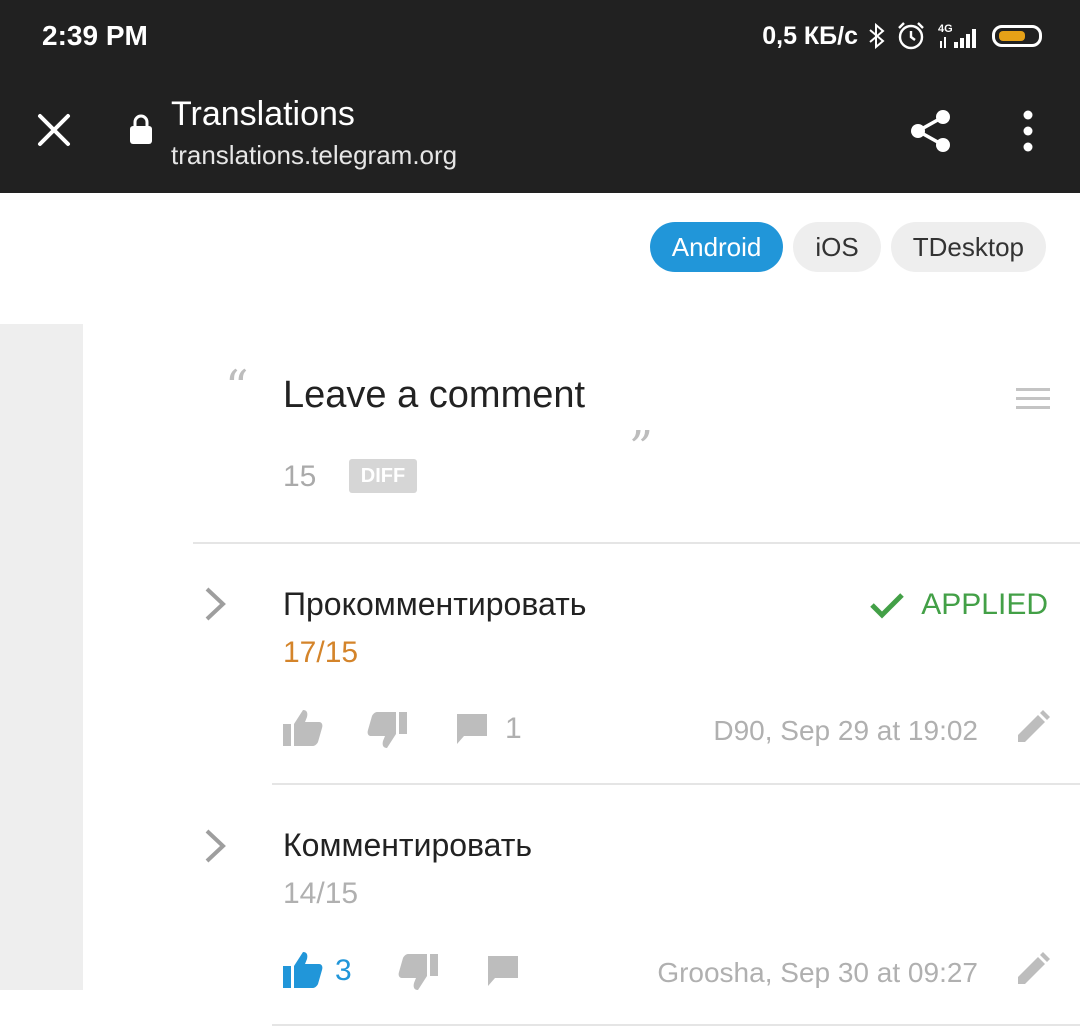 The width and height of the screenshot is (1080, 1031). I want to click on network-speed: 0,5 КБ/с, so click(810, 35).